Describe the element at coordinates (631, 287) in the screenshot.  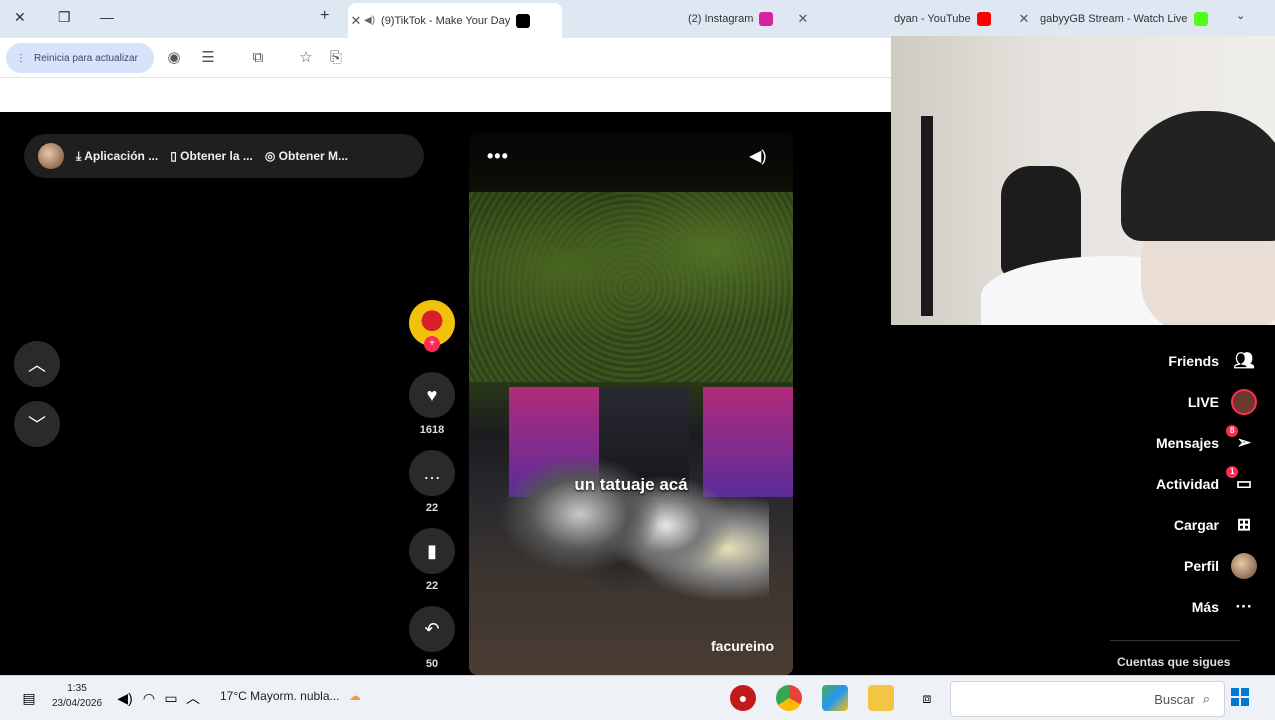
I see `video-scene-hedge` at that location.